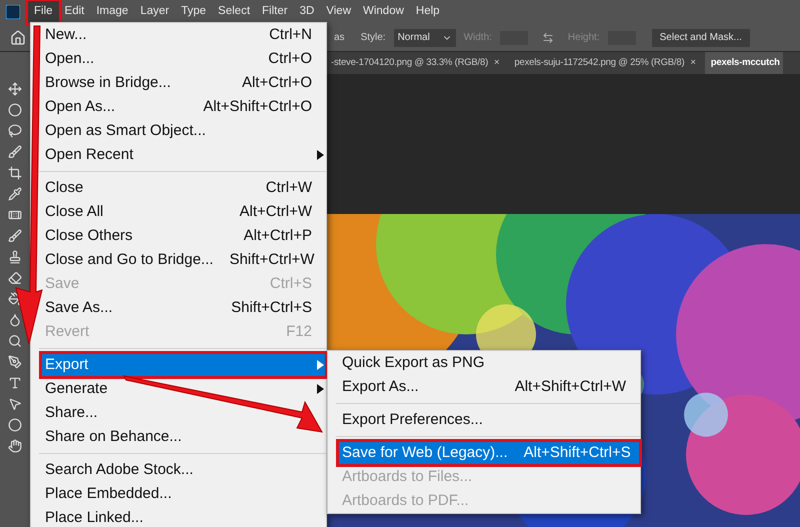 The image size is (800, 527). I want to click on droplet-icon, so click(15, 320).